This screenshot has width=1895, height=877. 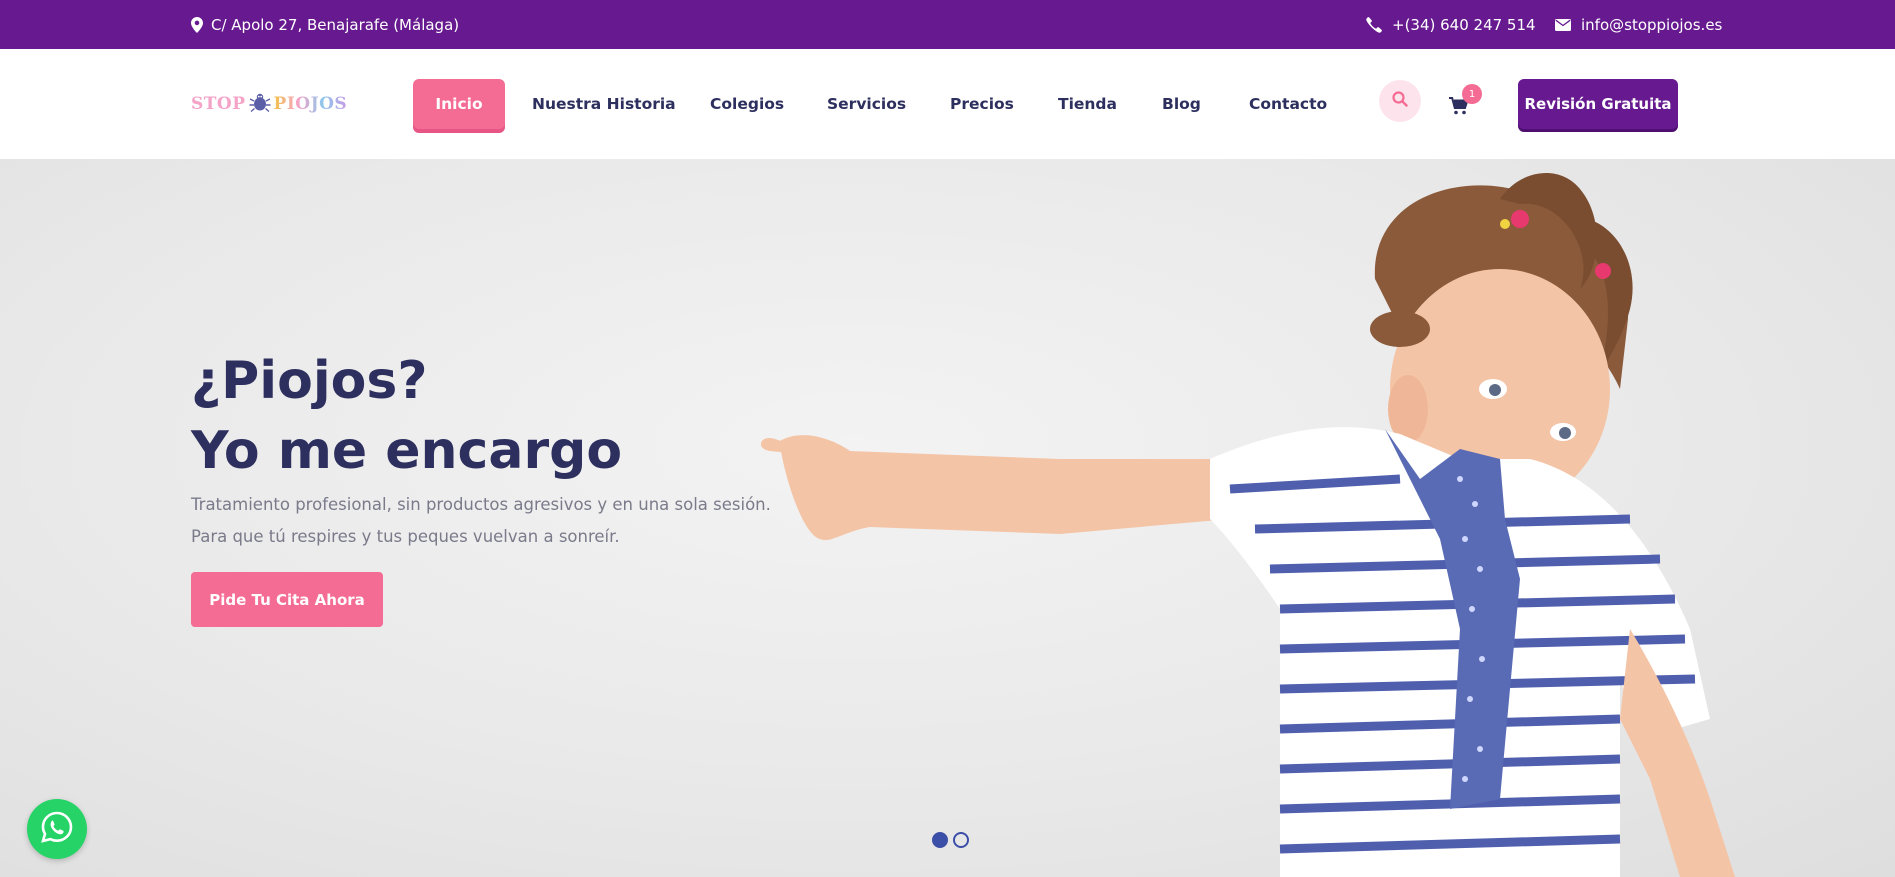 I want to click on whatsapp-button, so click(x=57, y=829).